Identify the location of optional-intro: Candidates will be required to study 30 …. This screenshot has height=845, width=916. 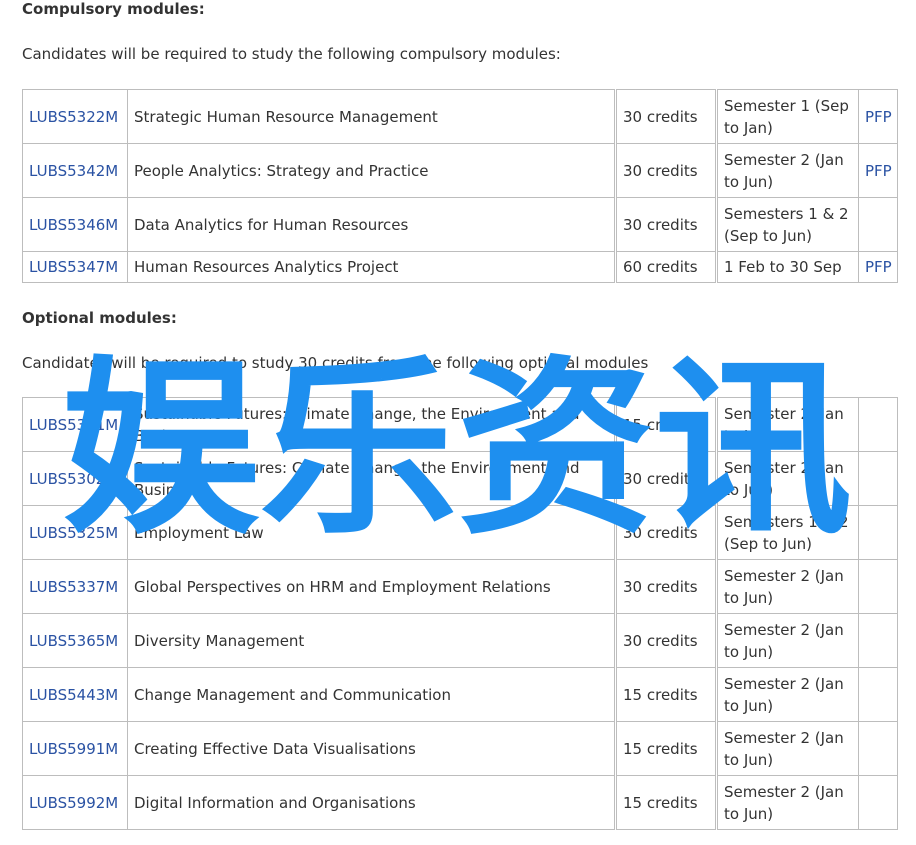
(335, 363).